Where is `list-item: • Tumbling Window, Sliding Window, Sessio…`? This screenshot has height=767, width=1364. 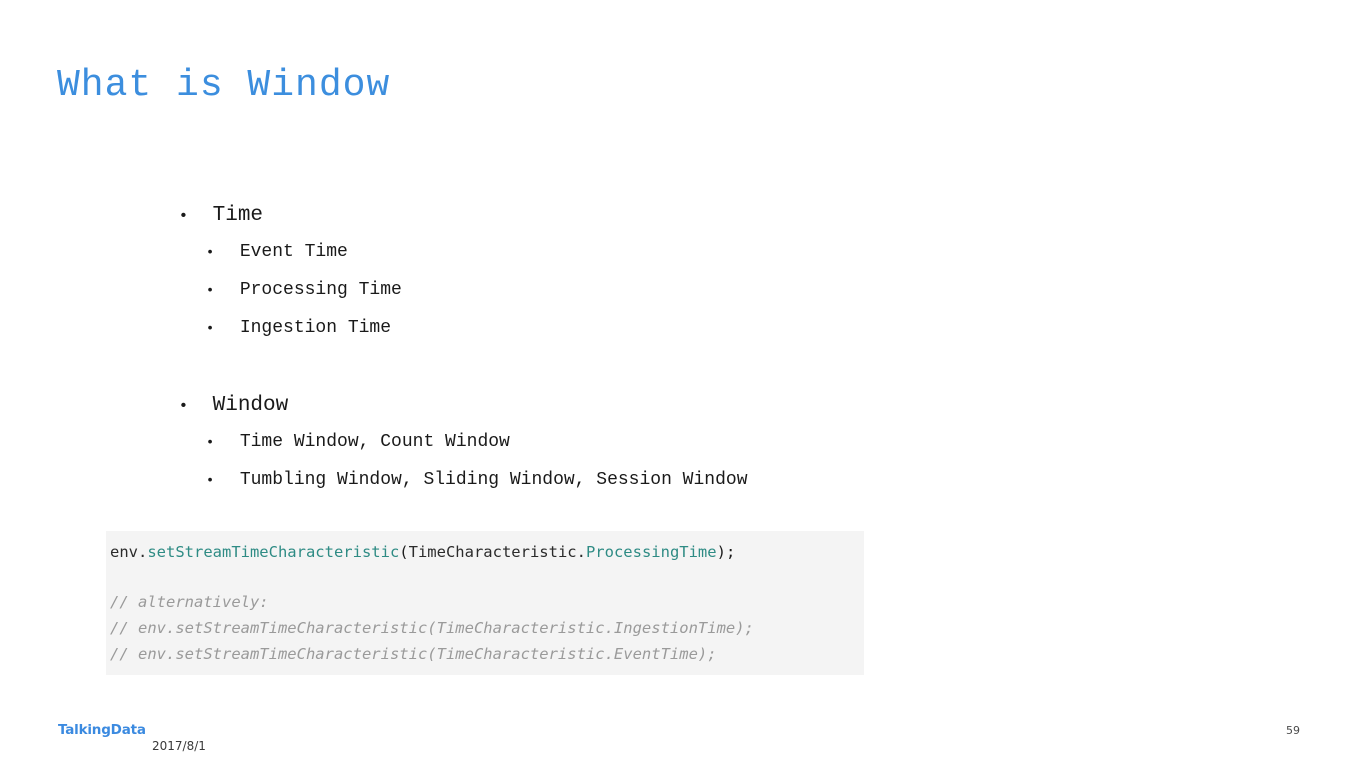 list-item: • Tumbling Window, Sliding Window, Sessio… is located at coordinates (682, 462).